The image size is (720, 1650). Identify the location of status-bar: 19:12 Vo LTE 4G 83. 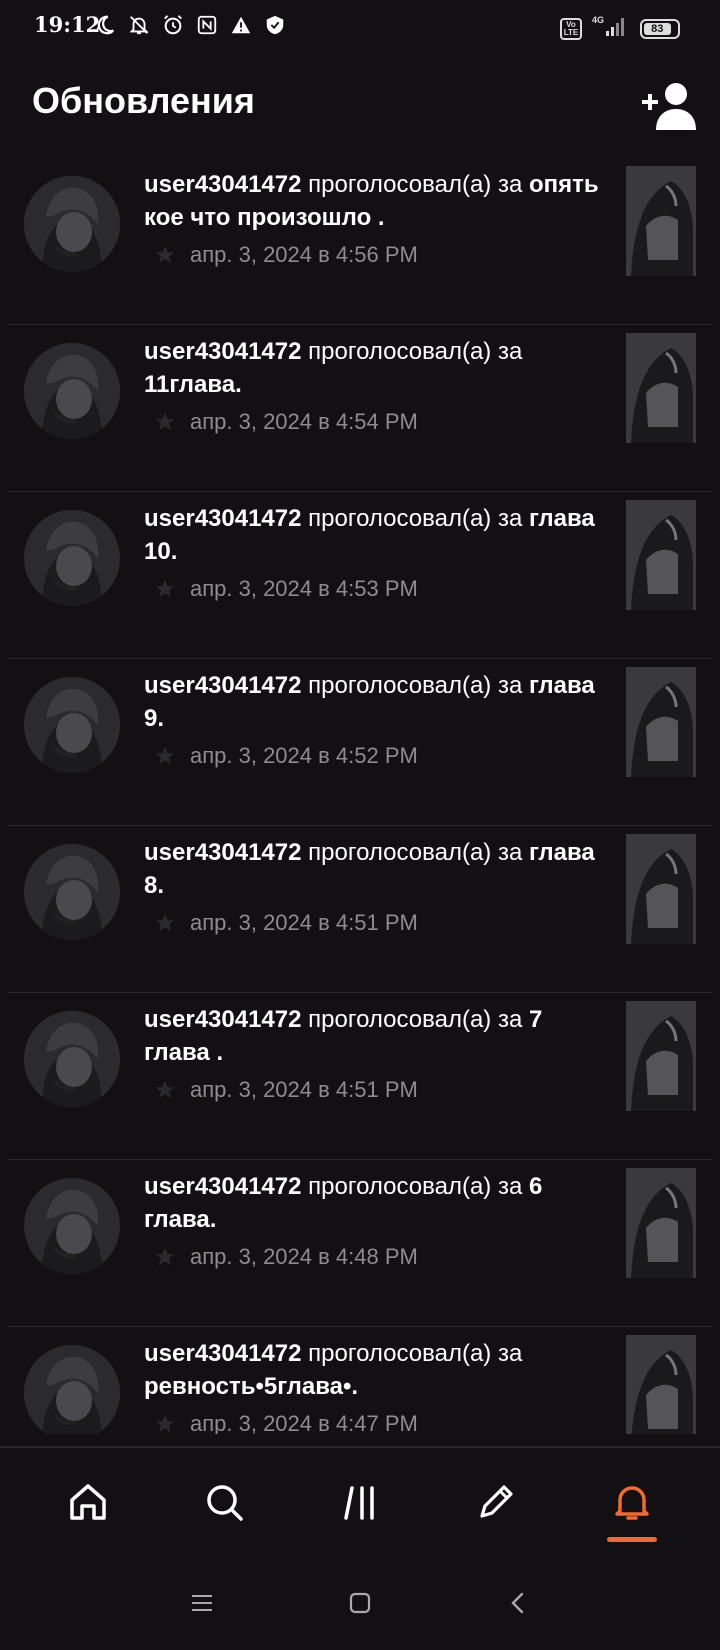
(360, 26).